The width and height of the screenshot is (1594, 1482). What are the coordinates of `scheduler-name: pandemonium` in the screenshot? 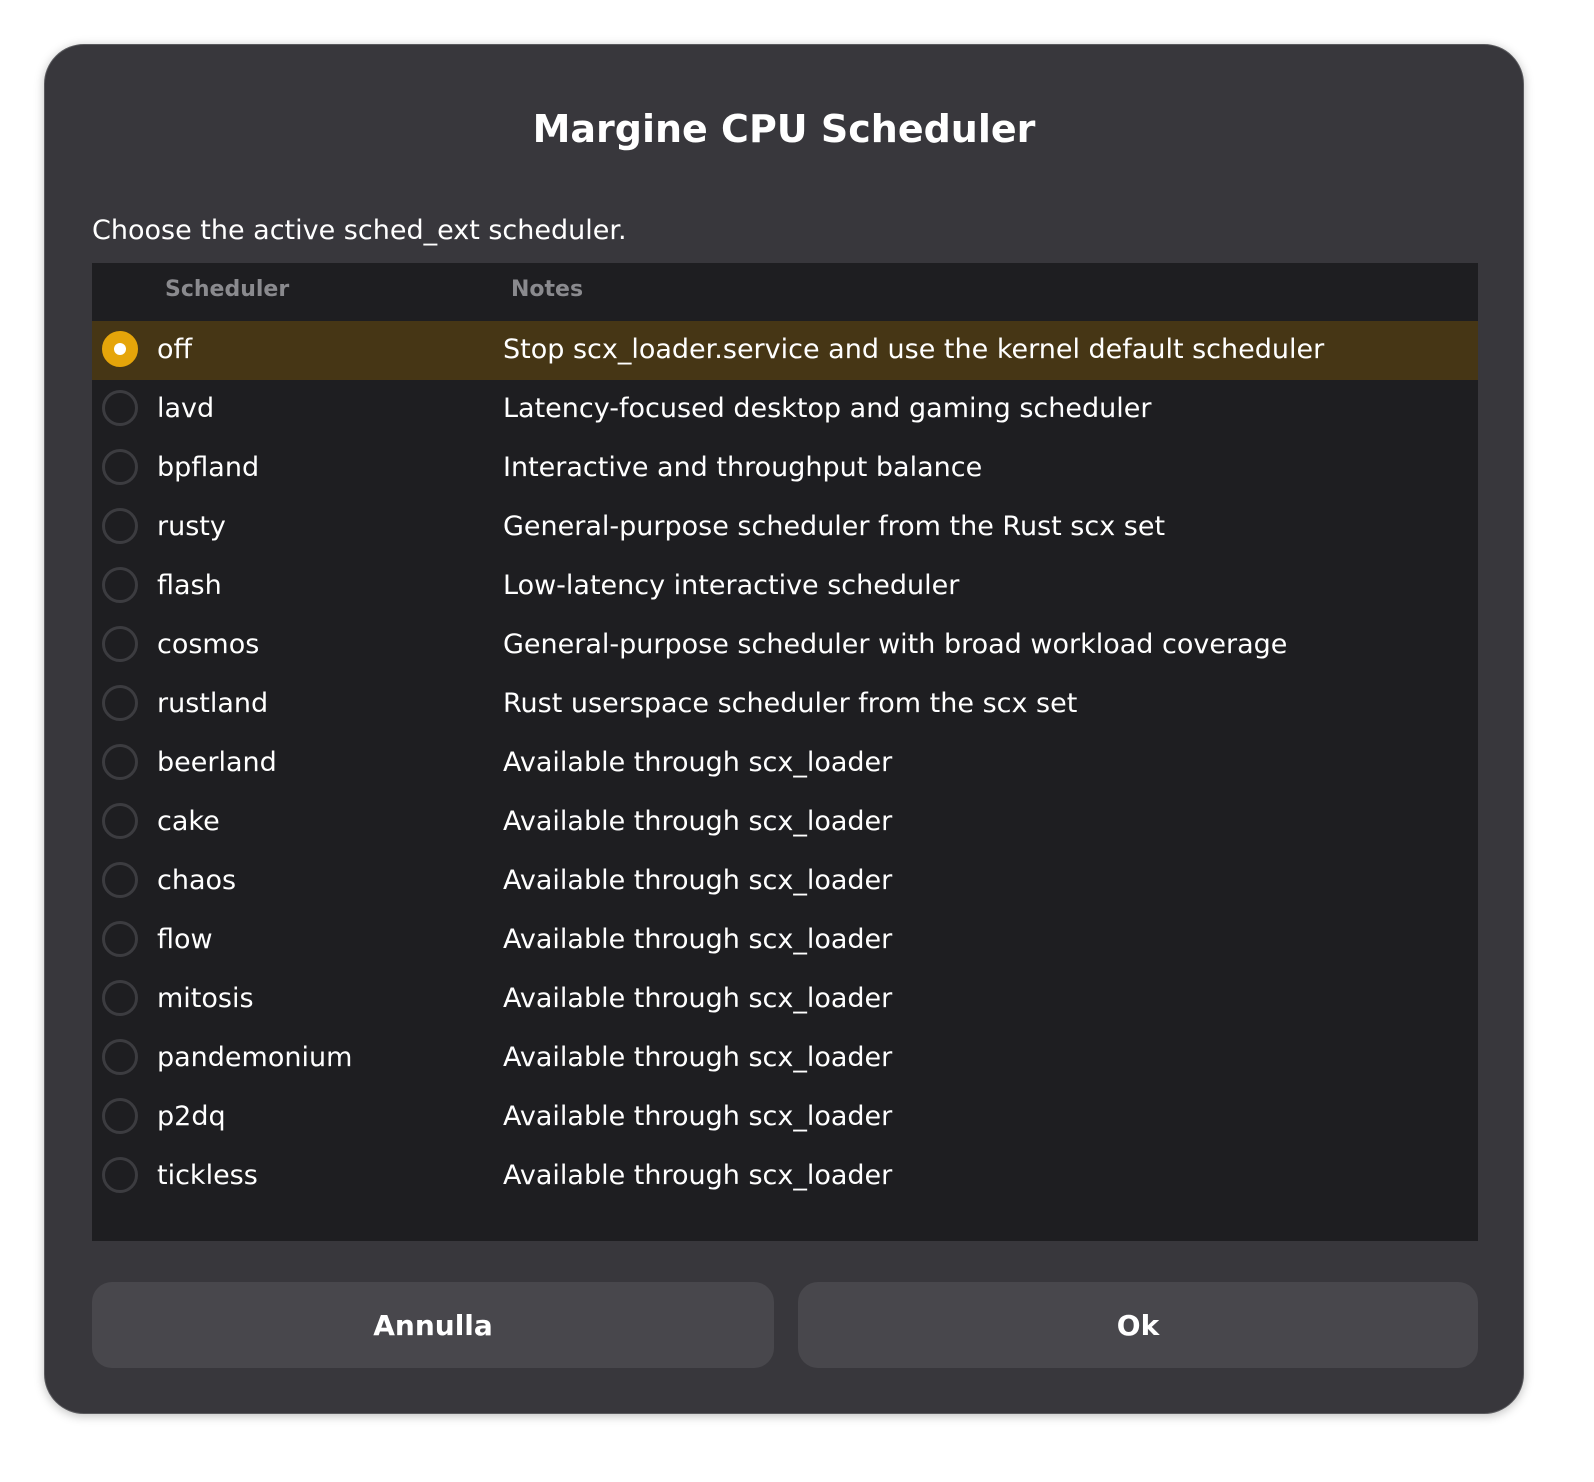 It's located at (255, 1057).